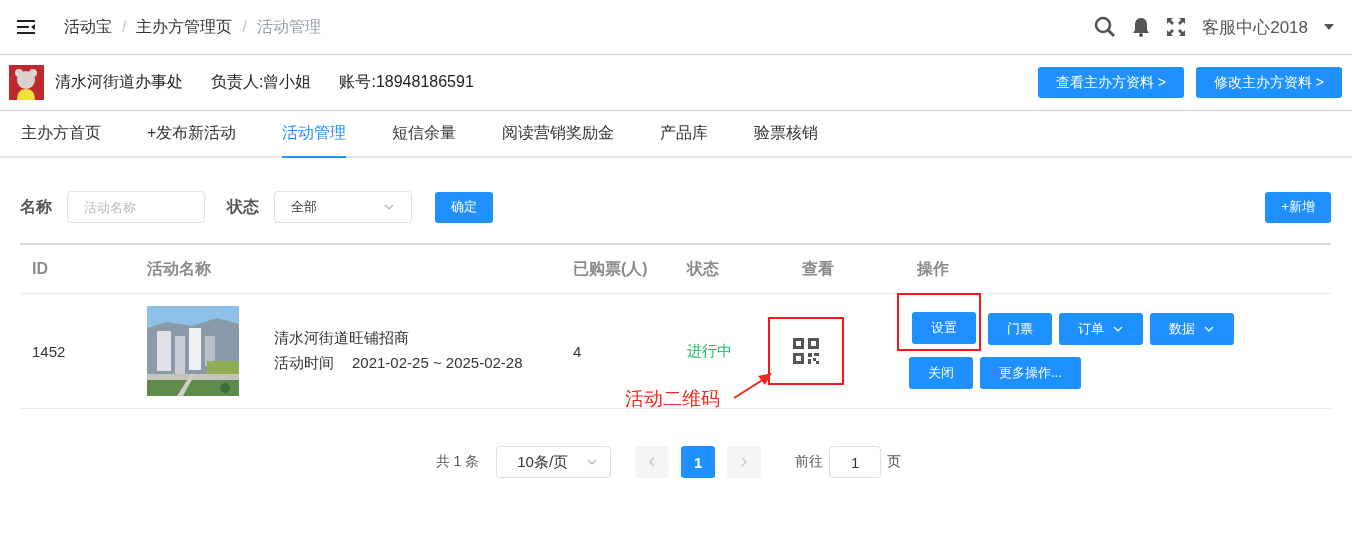  I want to click on column-header: 状态, so click(702, 268).